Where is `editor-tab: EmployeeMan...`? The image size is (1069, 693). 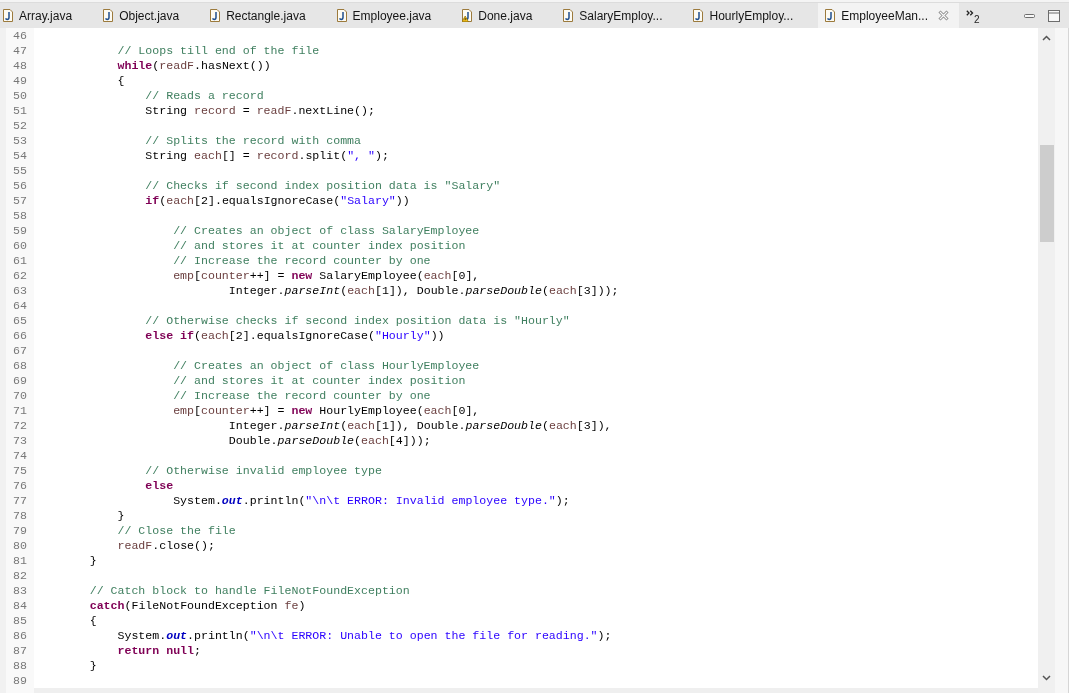
editor-tab: EmployeeMan... is located at coordinates (888, 15).